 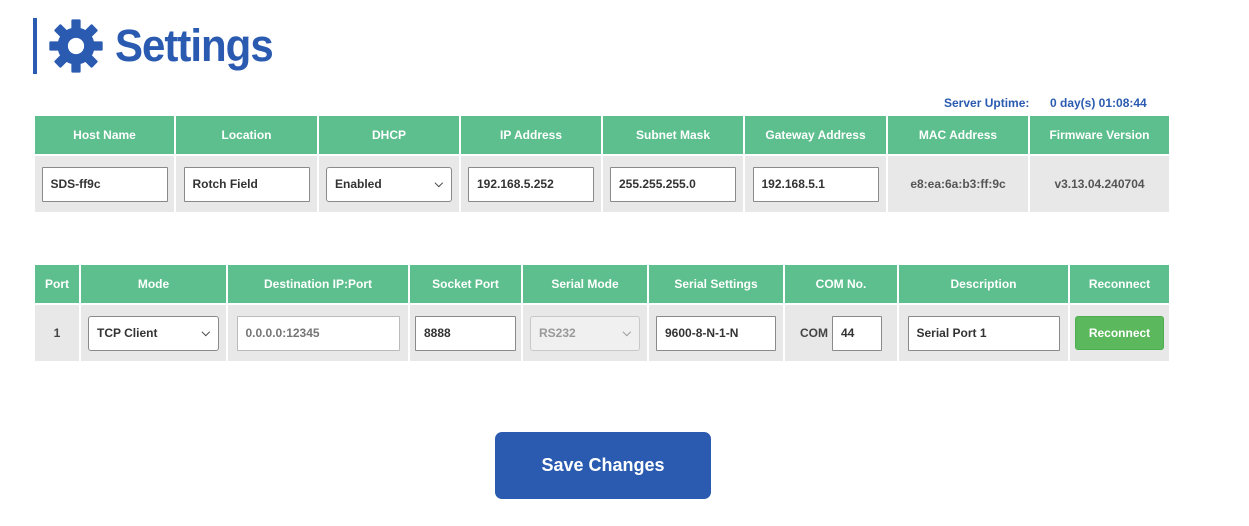 I want to click on mode-select: TCP Client ⌵, so click(x=153, y=333).